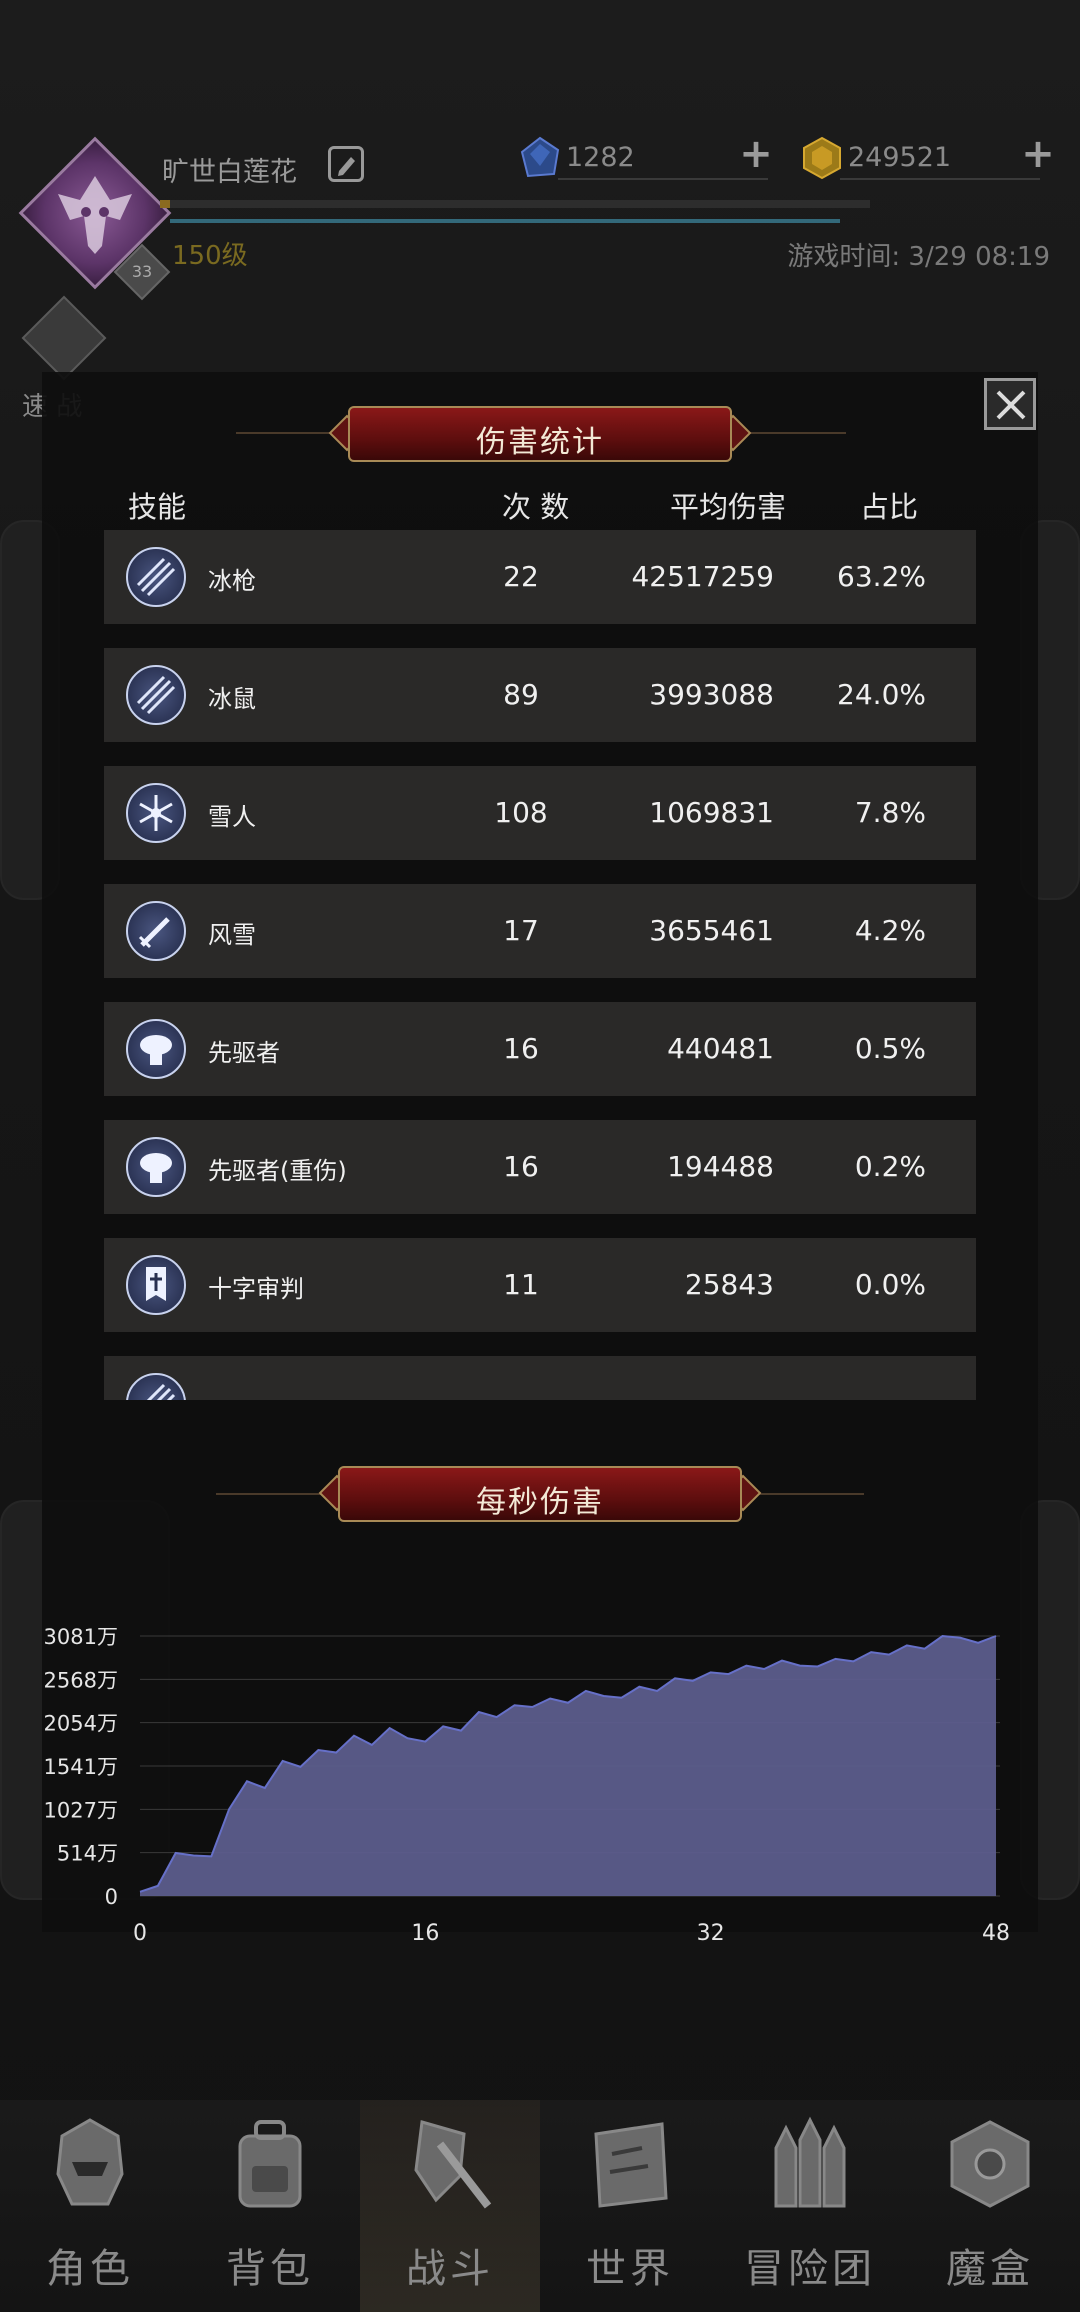 The width and height of the screenshot is (1080, 2312). Describe the element at coordinates (425, 1933) in the screenshot. I see `x-tick-label: 16` at that location.